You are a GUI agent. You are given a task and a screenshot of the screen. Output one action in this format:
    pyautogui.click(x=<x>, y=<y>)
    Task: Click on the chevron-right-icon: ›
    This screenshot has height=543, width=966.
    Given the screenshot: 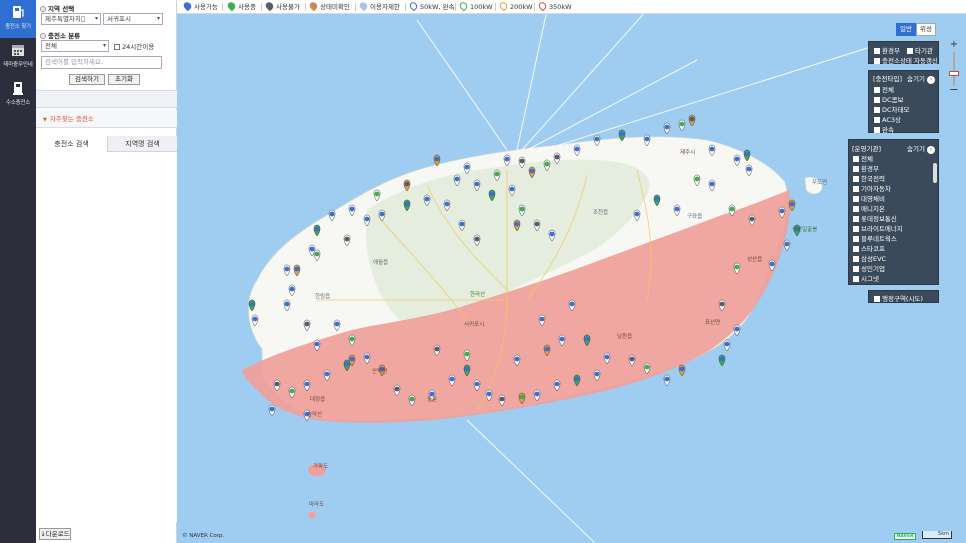 What is the action you would take?
    pyautogui.click(x=931, y=150)
    